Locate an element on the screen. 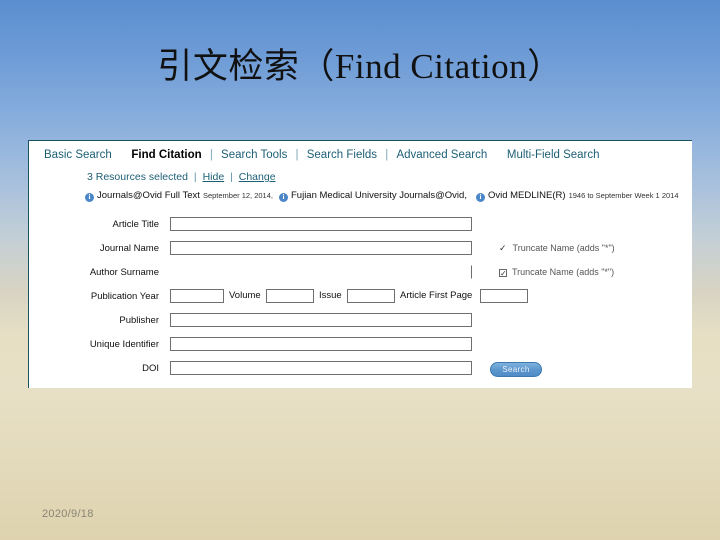 This screenshot has width=720, height=540. resource-name: Journals@Ovid Full Text is located at coordinates (148, 195).